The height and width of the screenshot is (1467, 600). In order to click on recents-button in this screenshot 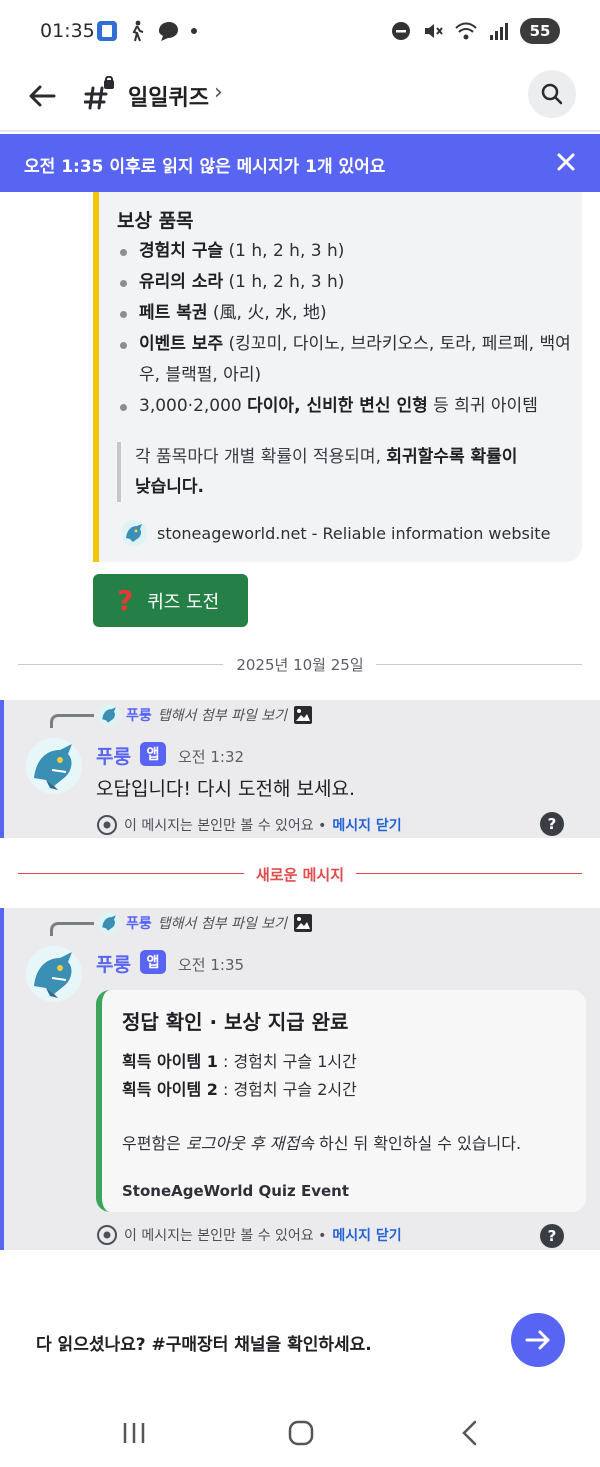, I will do `click(134, 1433)`.